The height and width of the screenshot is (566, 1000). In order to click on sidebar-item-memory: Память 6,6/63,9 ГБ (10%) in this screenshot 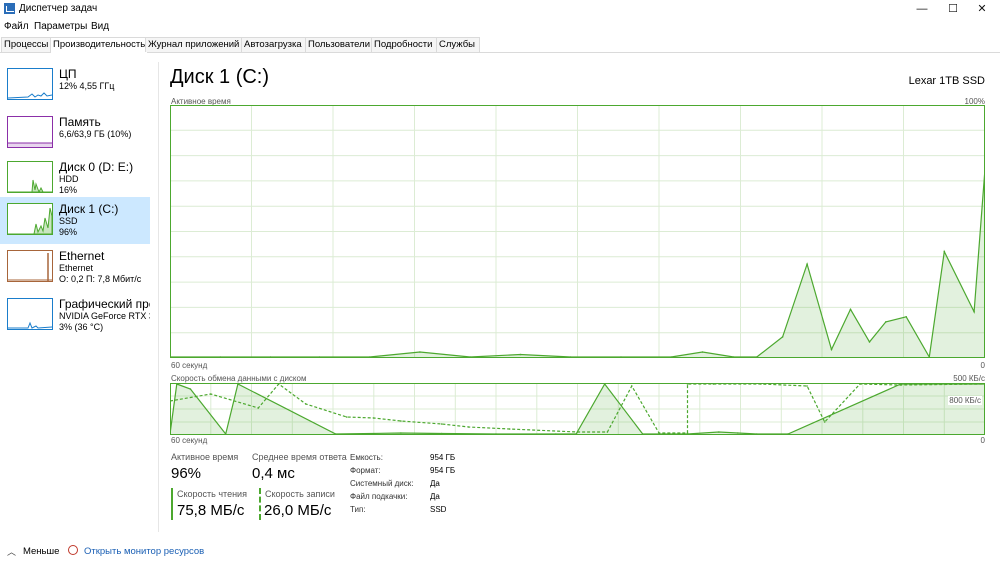, I will do `click(75, 133)`.